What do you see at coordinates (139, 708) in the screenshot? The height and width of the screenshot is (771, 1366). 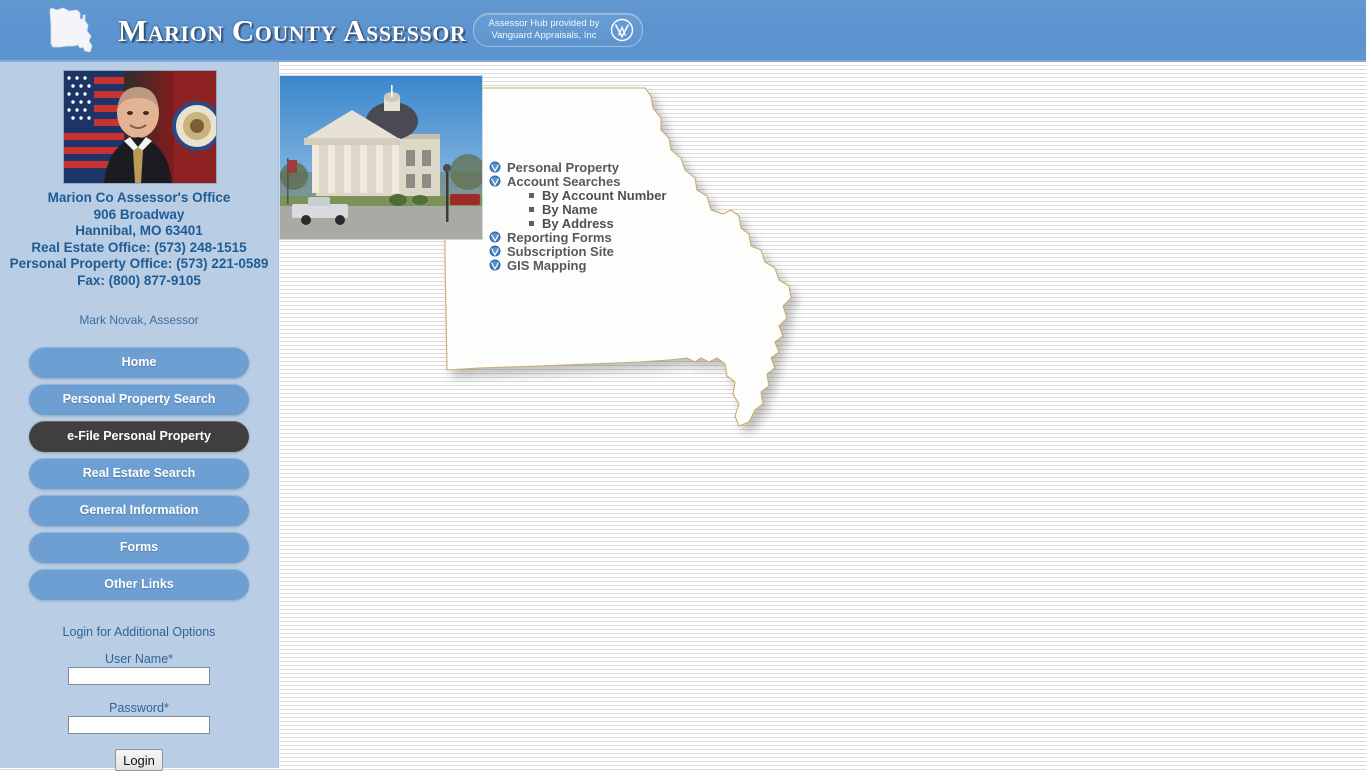 I see `password-label: Password*` at bounding box center [139, 708].